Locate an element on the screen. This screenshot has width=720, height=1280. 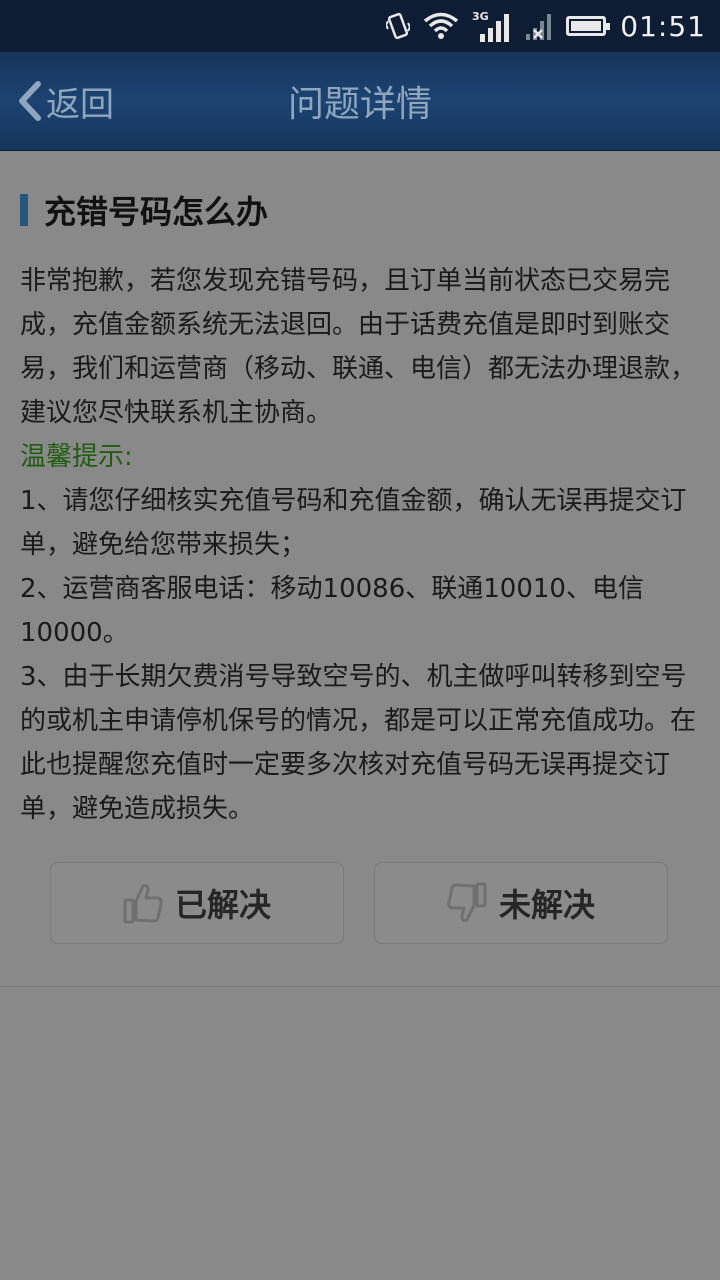
network-type-label: 3G is located at coordinates (480, 16).